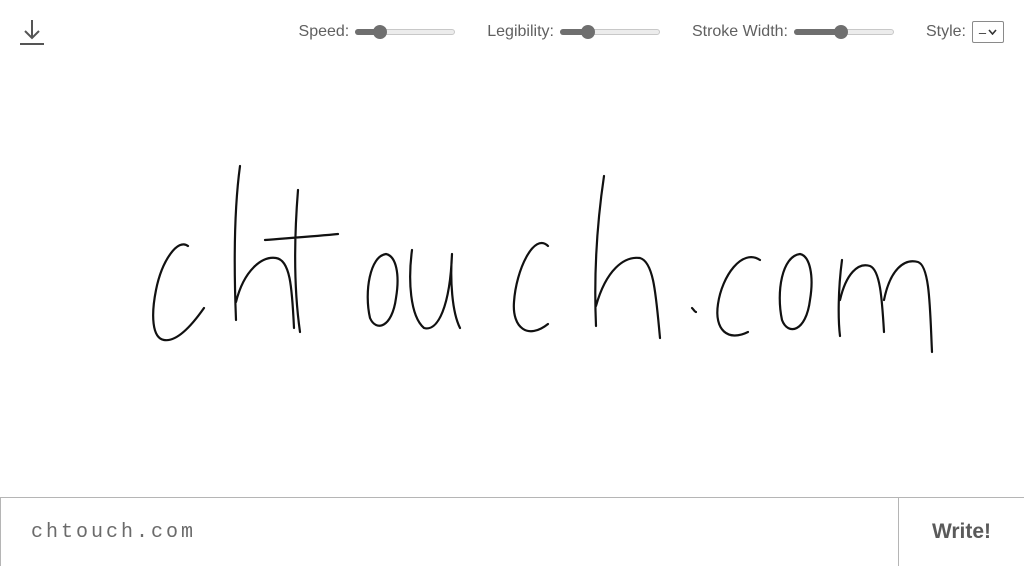 This screenshot has width=1024, height=566. I want to click on handwritten-period, so click(694, 310).